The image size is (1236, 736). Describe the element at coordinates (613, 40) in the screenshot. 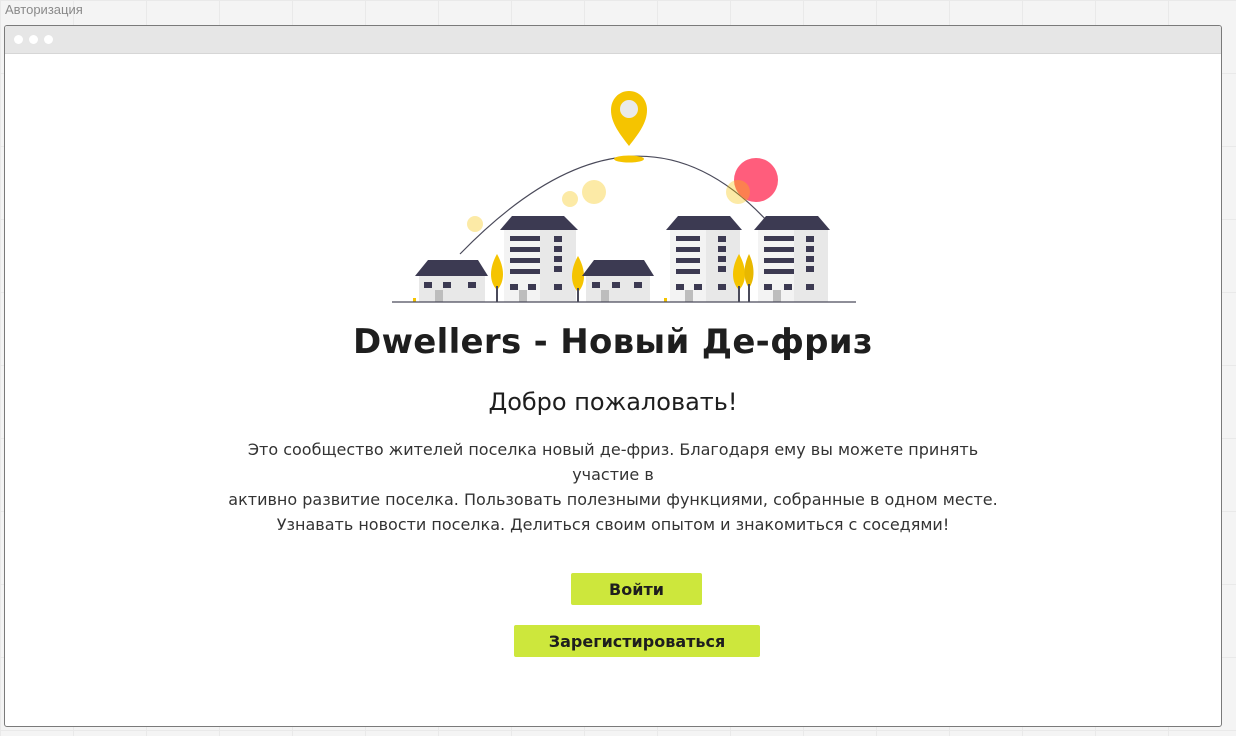

I see `window-titlebar` at that location.